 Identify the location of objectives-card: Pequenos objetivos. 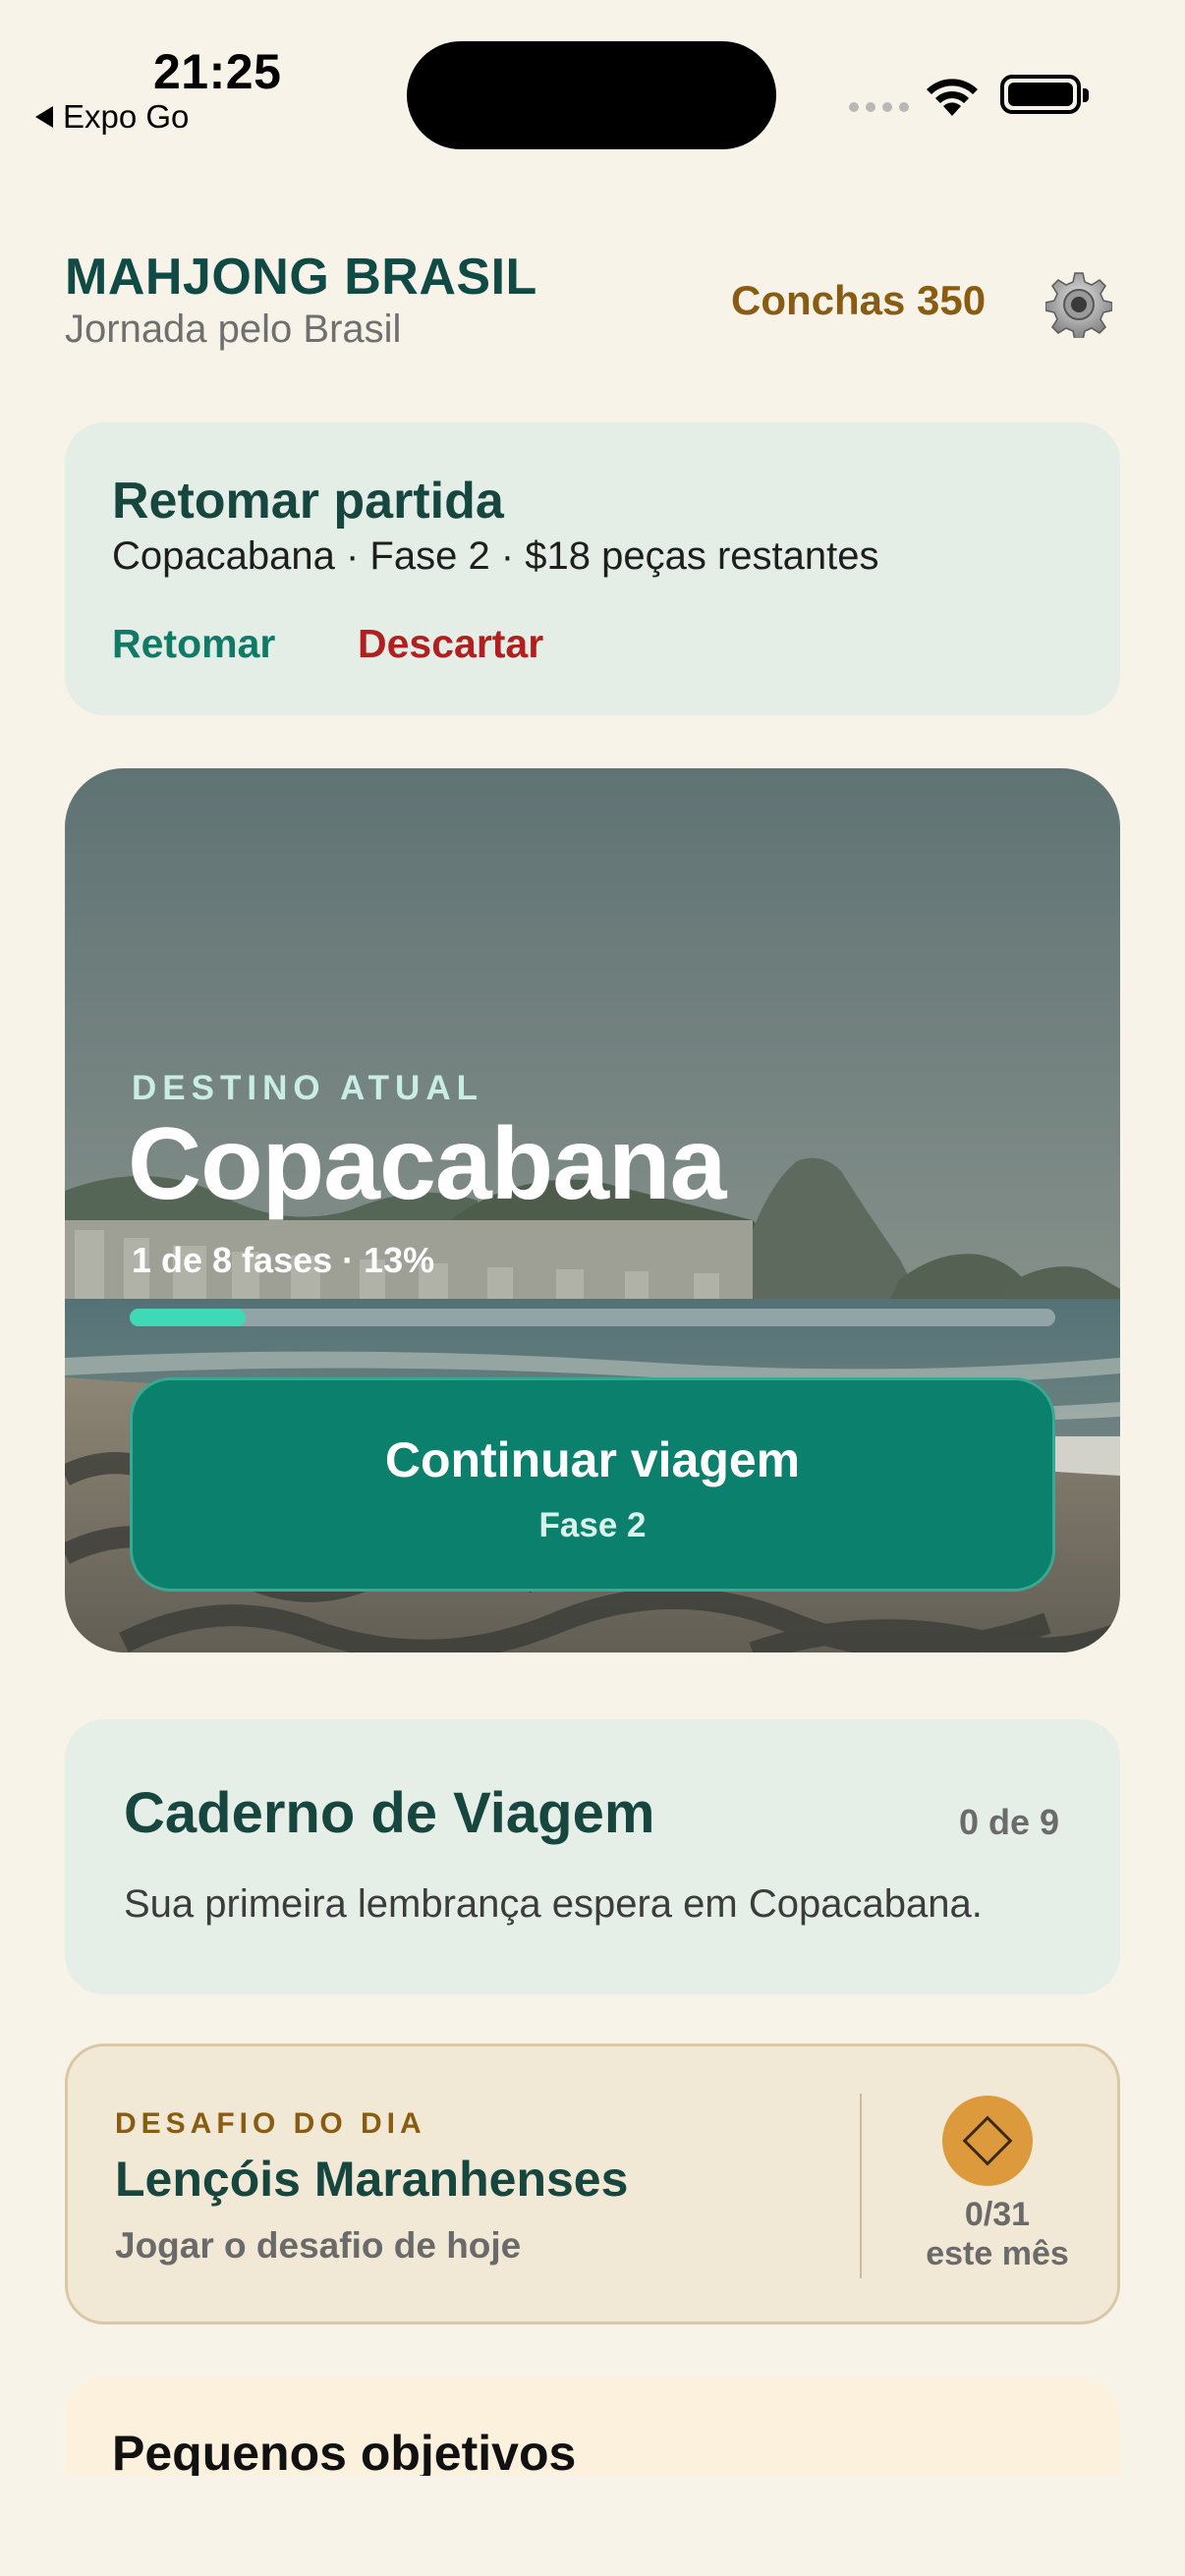
(592, 2427).